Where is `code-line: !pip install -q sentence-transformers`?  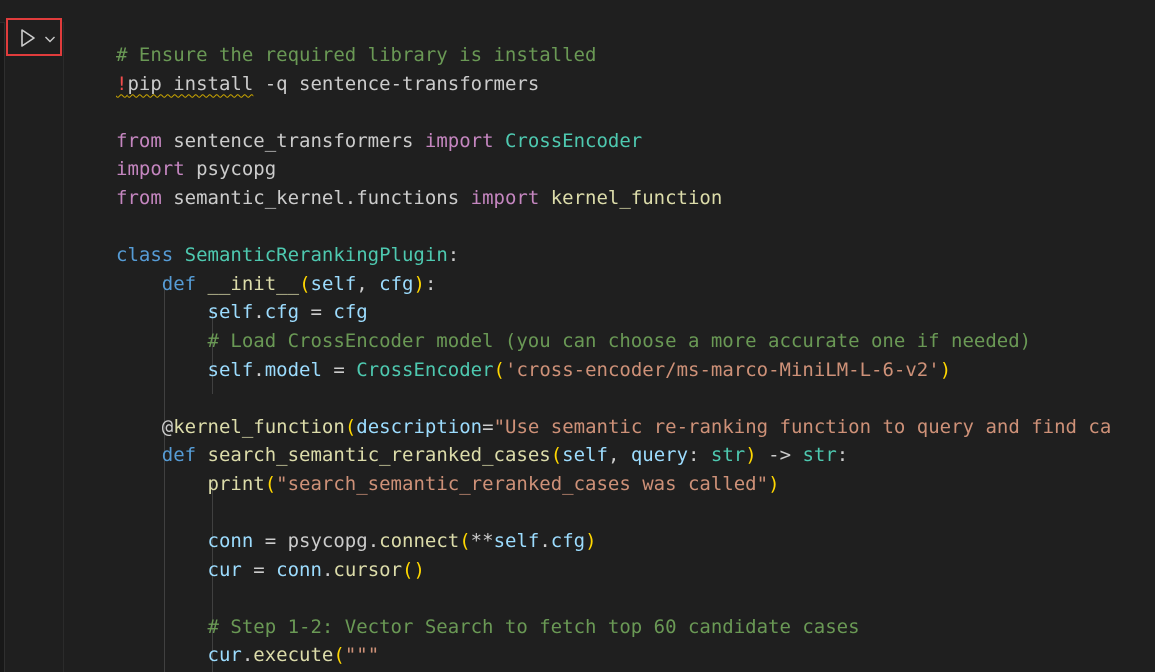 code-line: !pip install -q sentence-transformers is located at coordinates (613, 84).